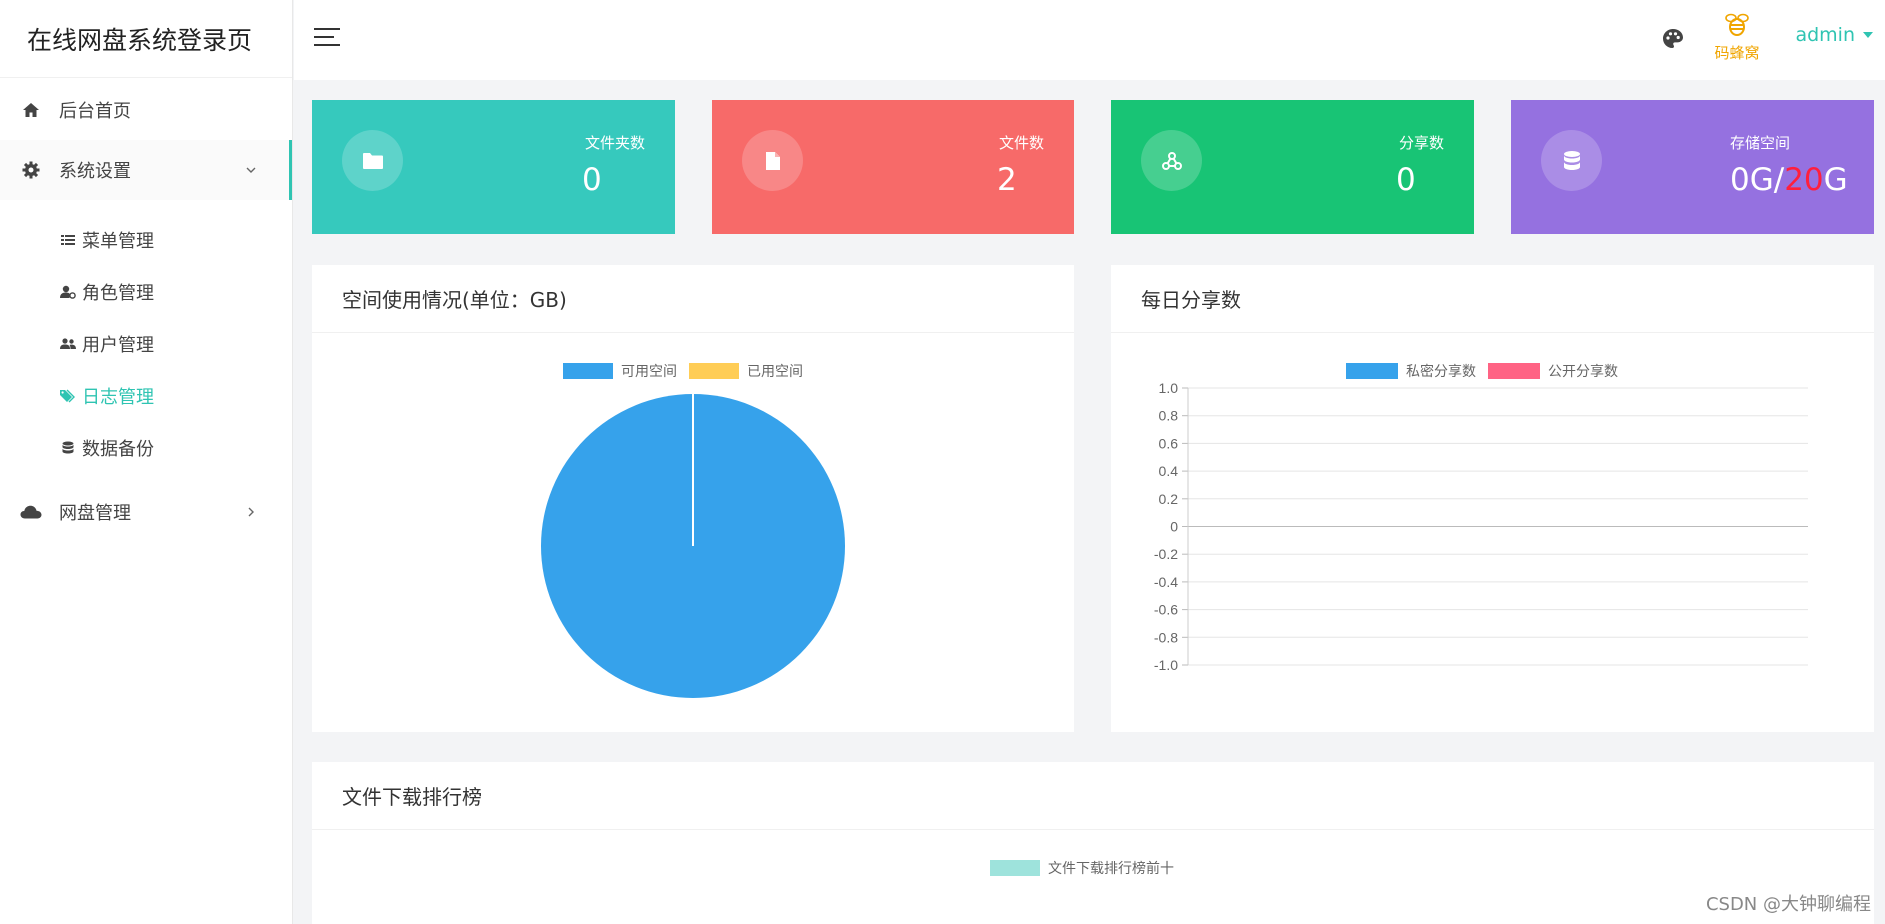 The height and width of the screenshot is (924, 1885). I want to click on users-icon, so click(68, 344).